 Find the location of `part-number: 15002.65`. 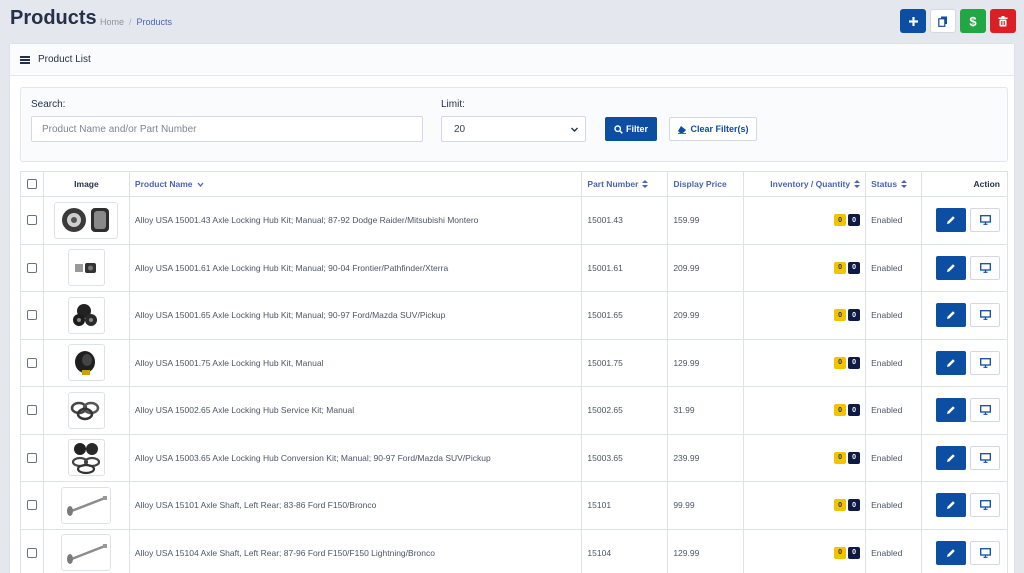

part-number: 15002.65 is located at coordinates (625, 410).